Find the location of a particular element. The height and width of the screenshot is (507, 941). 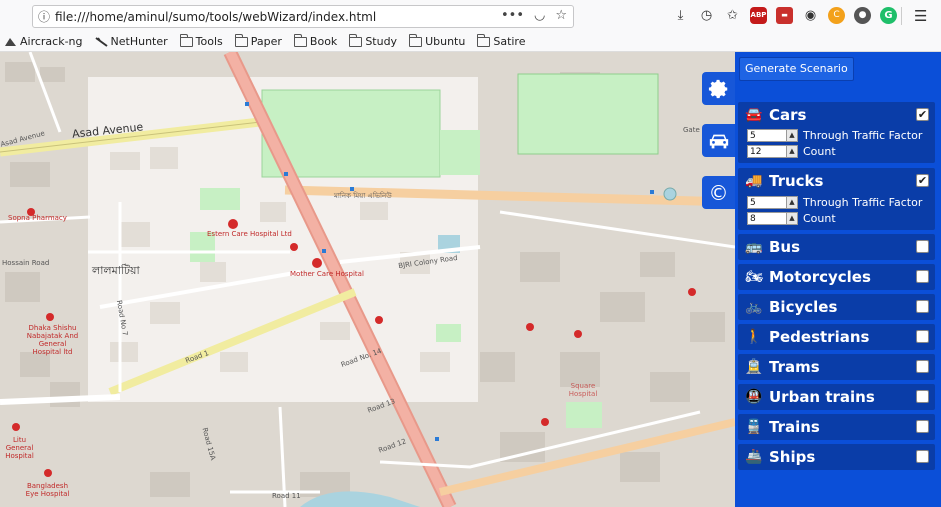

rss-icon: ▬ is located at coordinates (784, 15).